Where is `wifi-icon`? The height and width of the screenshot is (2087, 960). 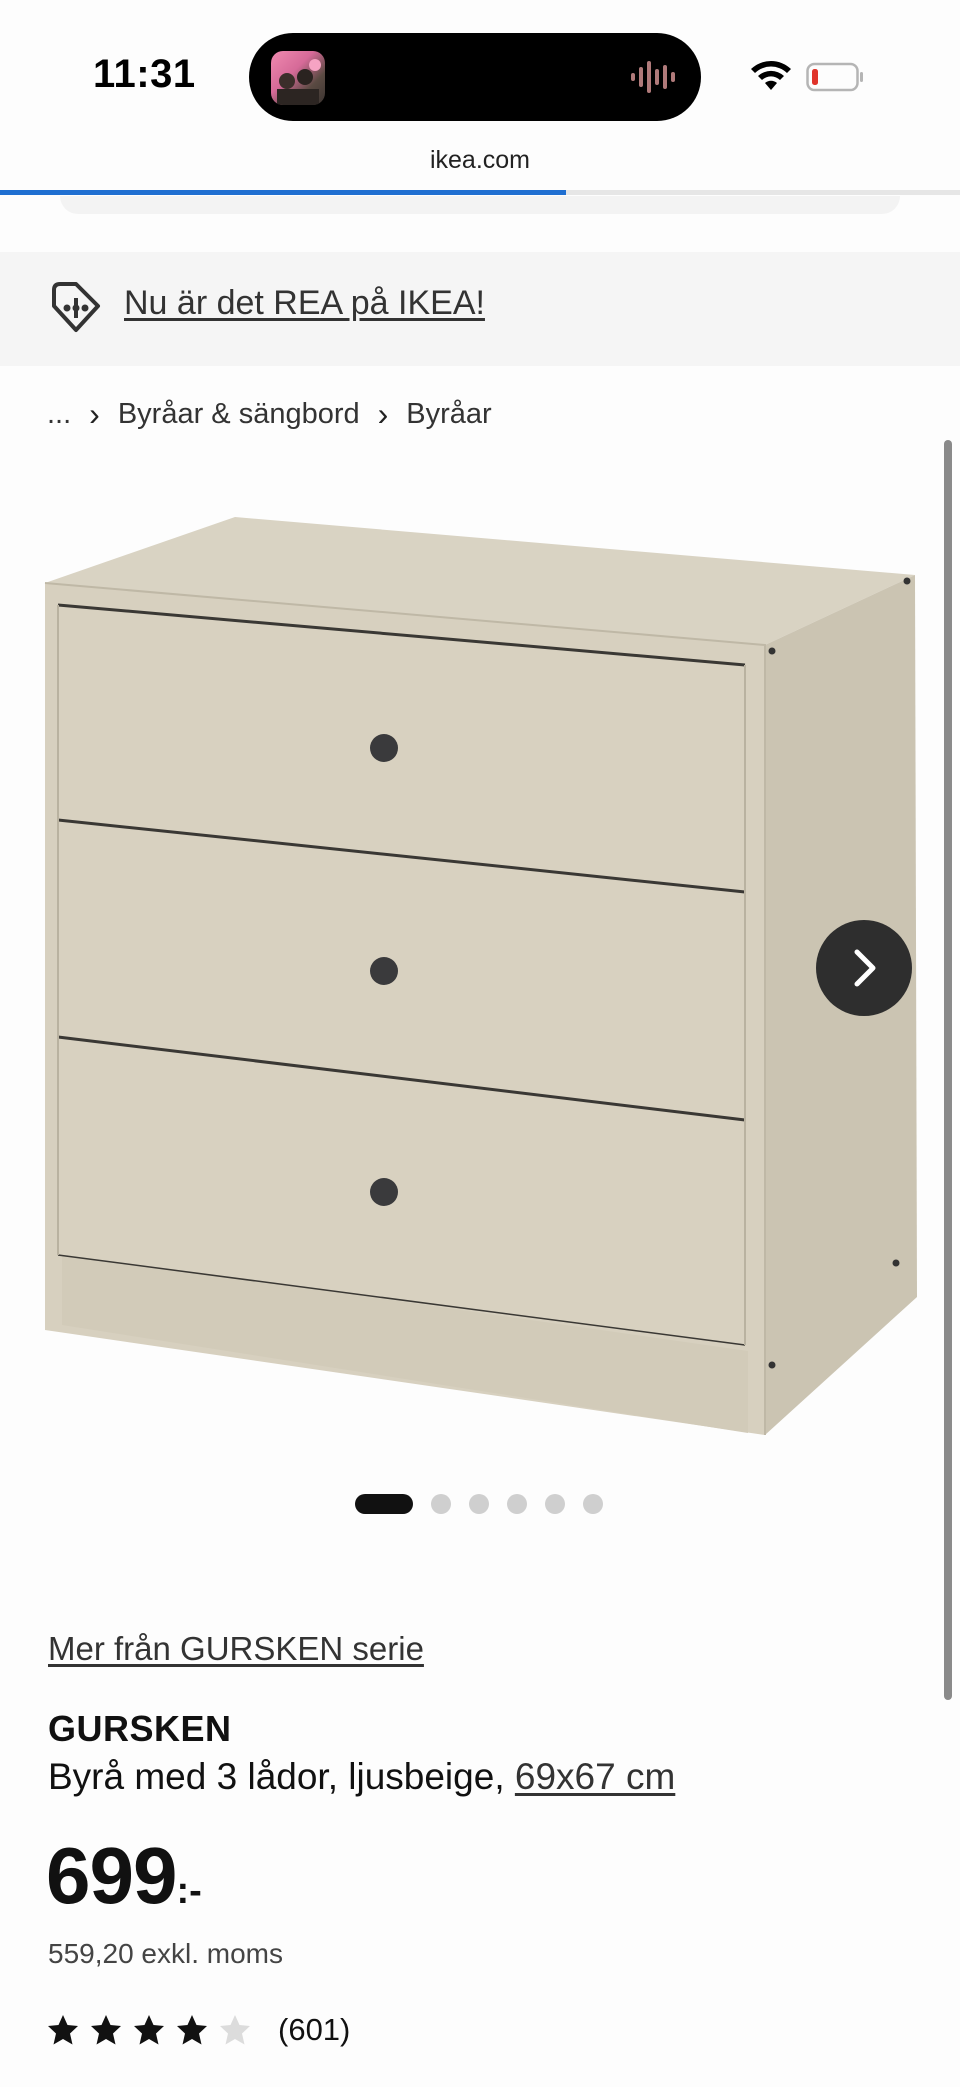 wifi-icon is located at coordinates (771, 75).